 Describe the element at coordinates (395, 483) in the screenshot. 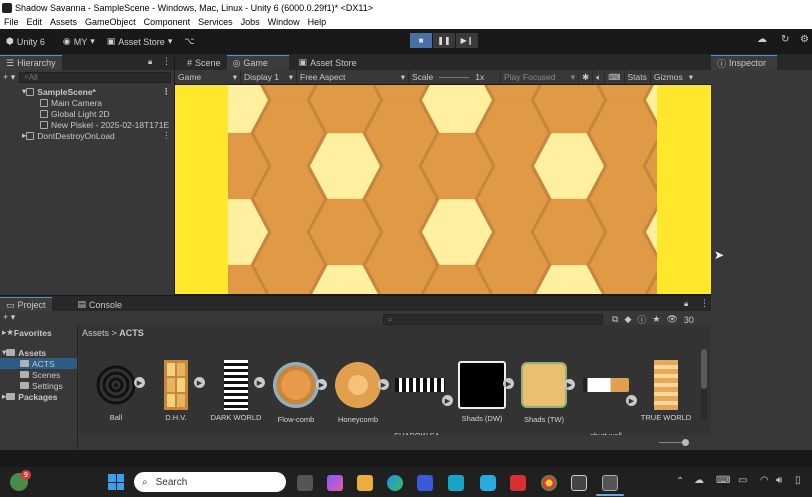

I see `edge-icon` at that location.